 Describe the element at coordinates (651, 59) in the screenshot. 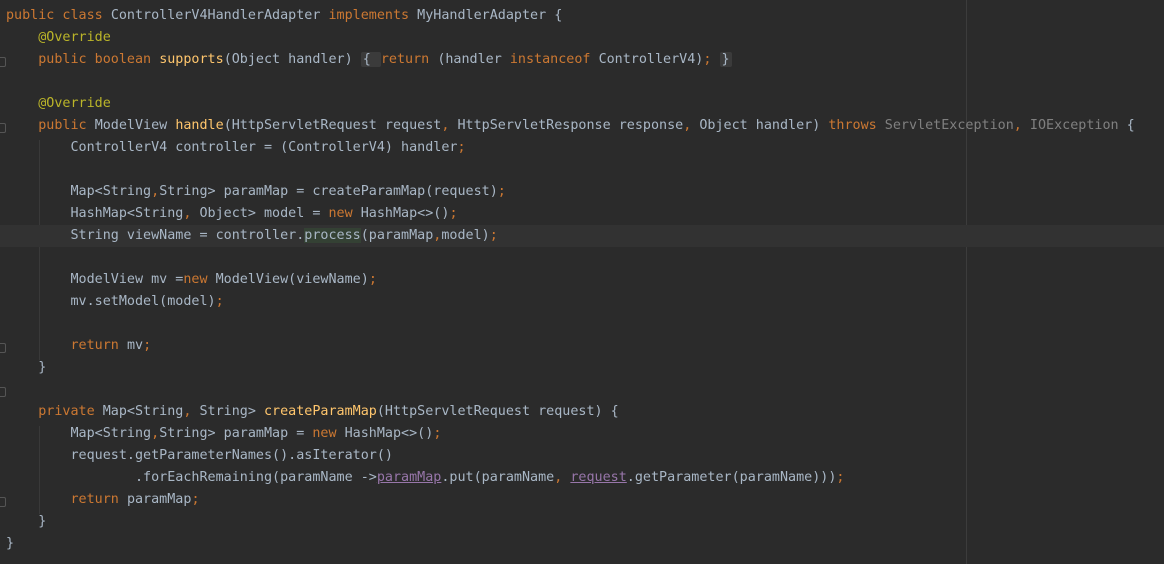

I see `code-token: ControllerV4)` at that location.